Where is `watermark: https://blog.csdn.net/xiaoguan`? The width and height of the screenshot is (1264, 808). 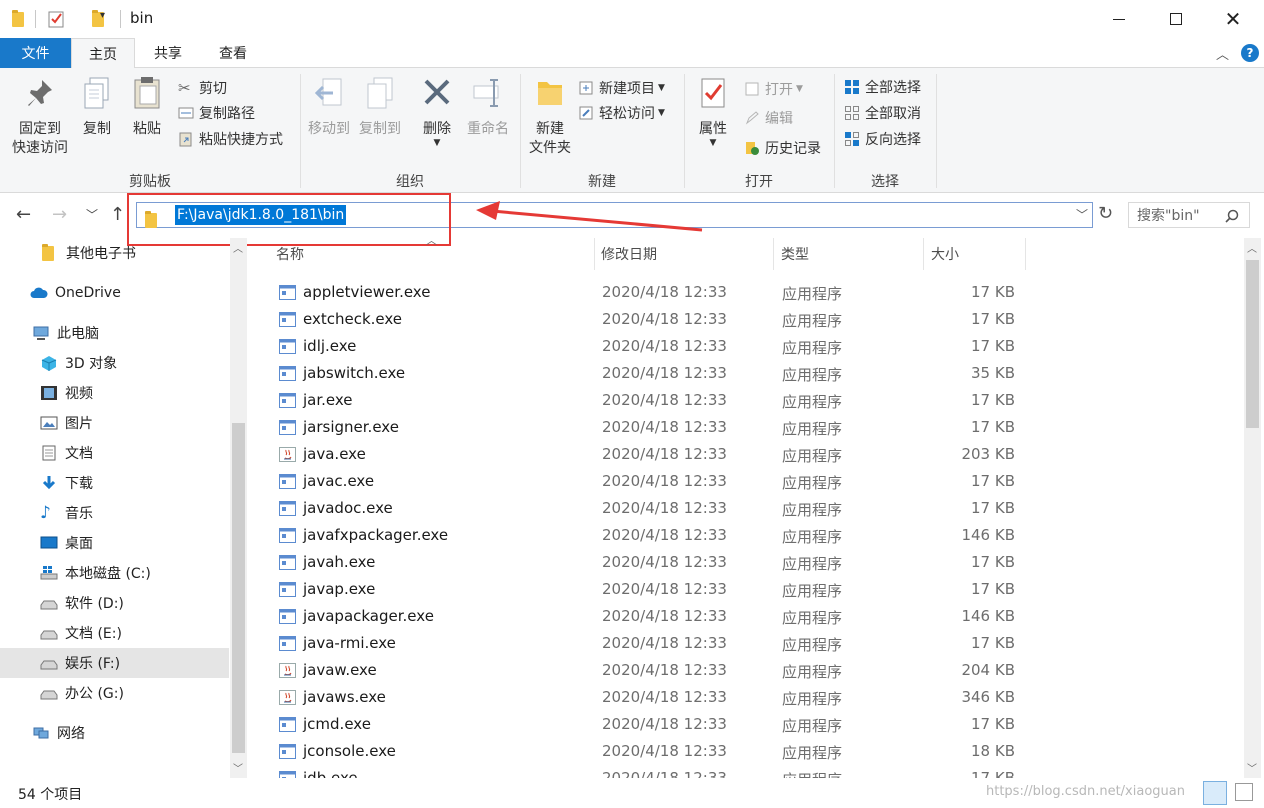 watermark: https://blog.csdn.net/xiaoguan is located at coordinates (1085, 791).